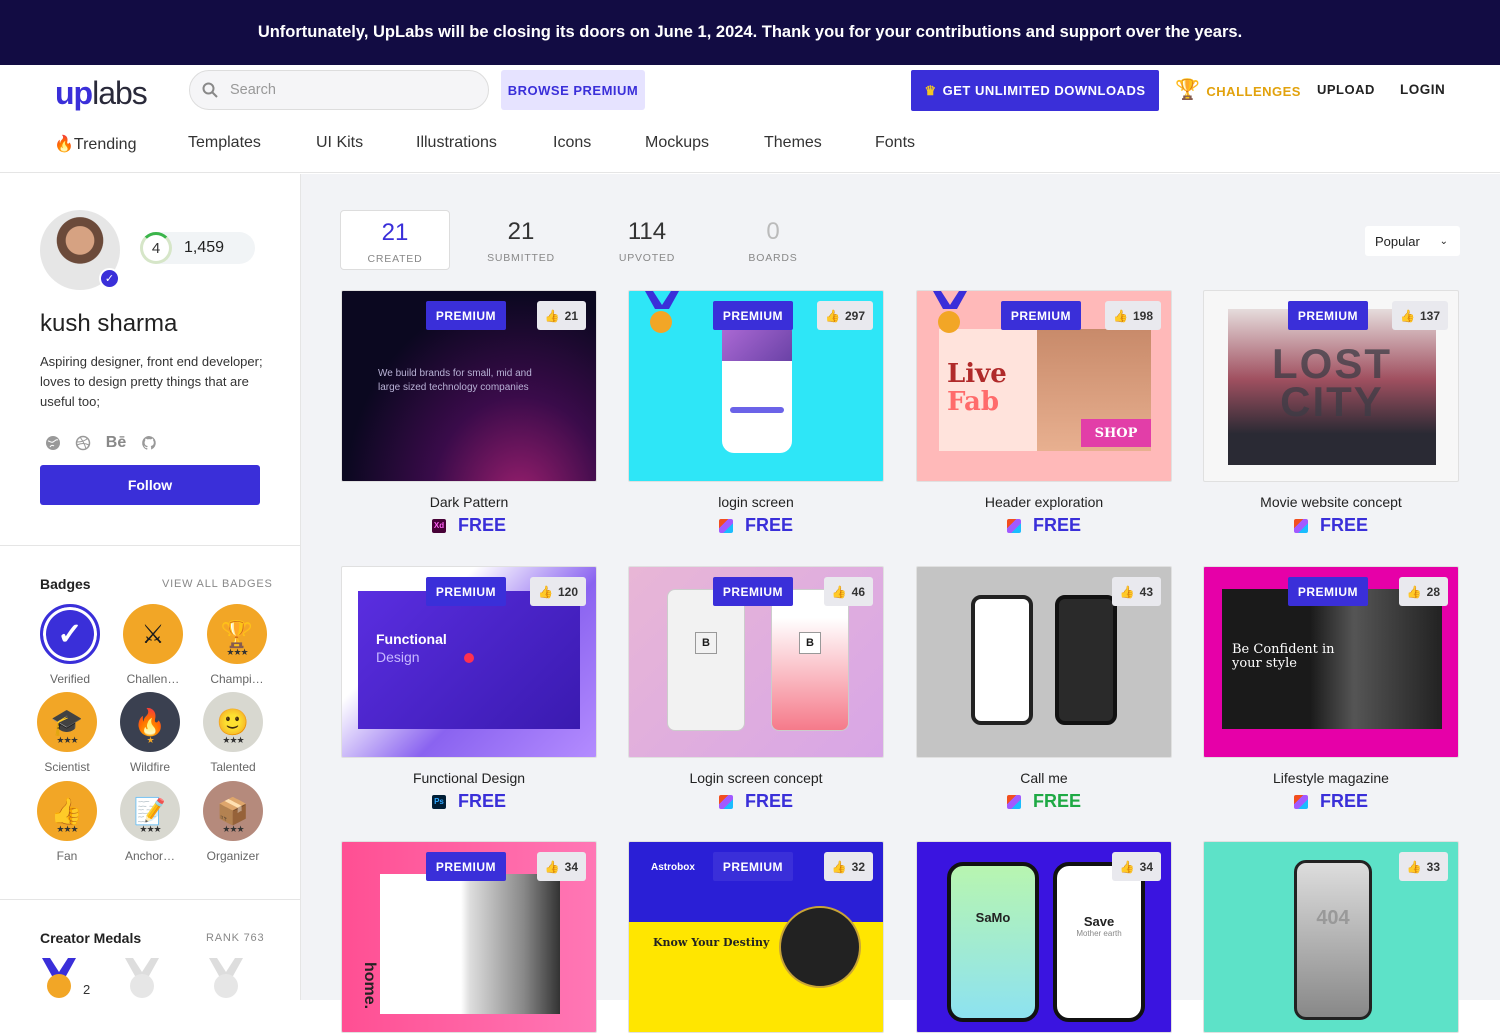 This screenshot has width=1500, height=1033. What do you see at coordinates (150, 722) in the screenshot?
I see `fire-icon: 🔥 ★` at bounding box center [150, 722].